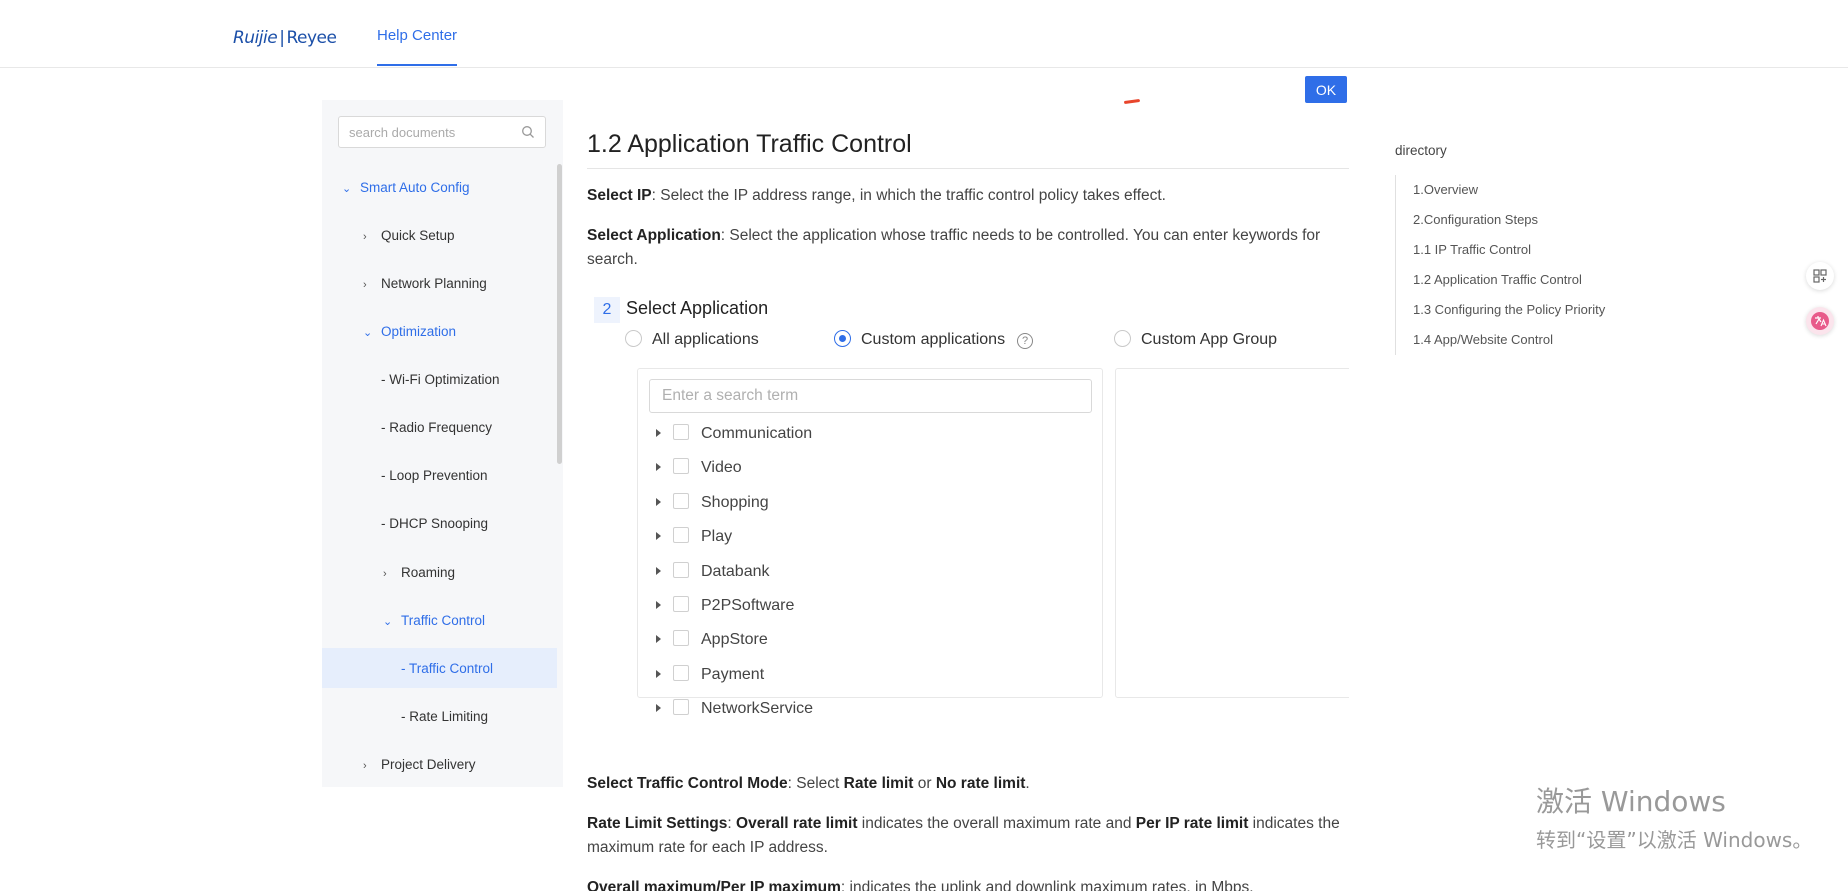 This screenshot has width=1848, height=891. Describe the element at coordinates (528, 132) in the screenshot. I see `search-icon` at that location.